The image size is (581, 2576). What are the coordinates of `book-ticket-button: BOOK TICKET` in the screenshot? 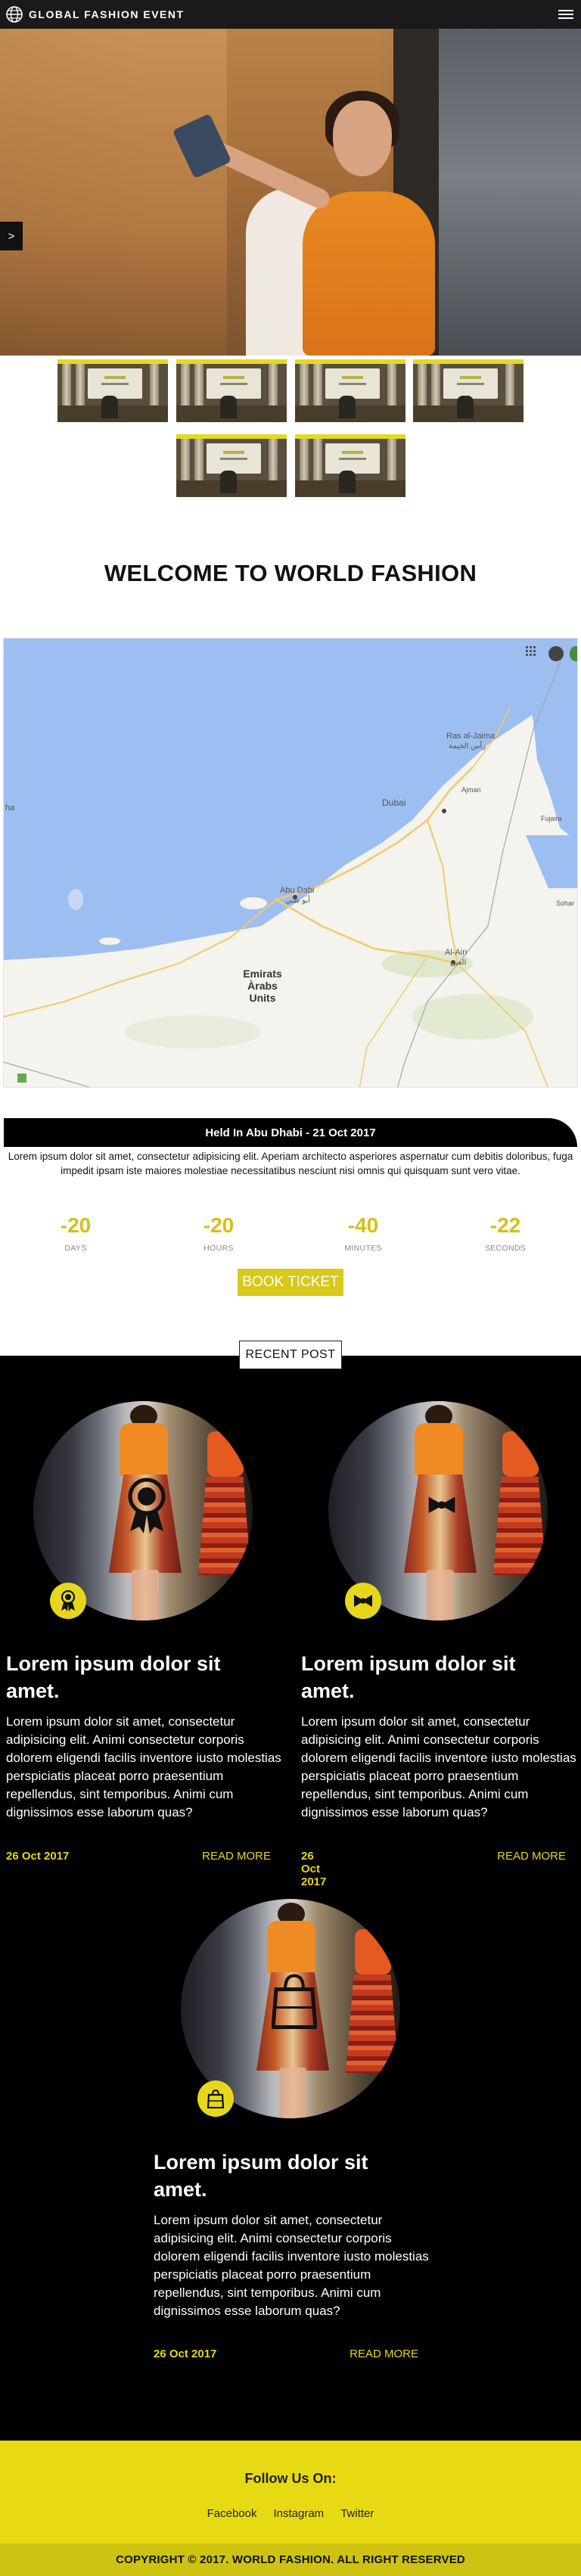 It's located at (291, 1282).